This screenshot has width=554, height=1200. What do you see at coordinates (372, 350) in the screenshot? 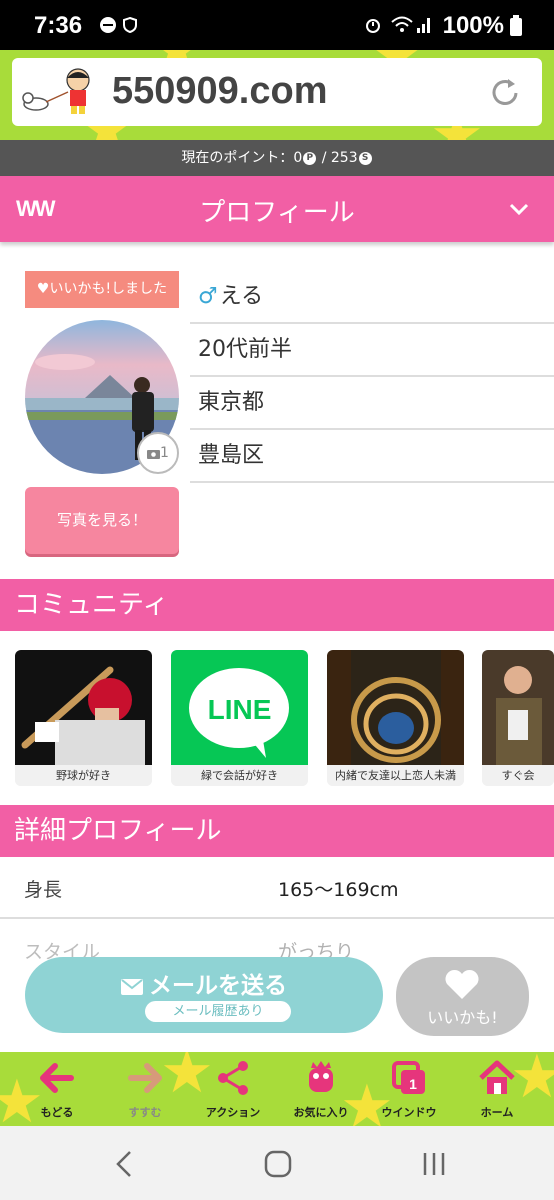
I see `profile-age-row: 20代前半` at bounding box center [372, 350].